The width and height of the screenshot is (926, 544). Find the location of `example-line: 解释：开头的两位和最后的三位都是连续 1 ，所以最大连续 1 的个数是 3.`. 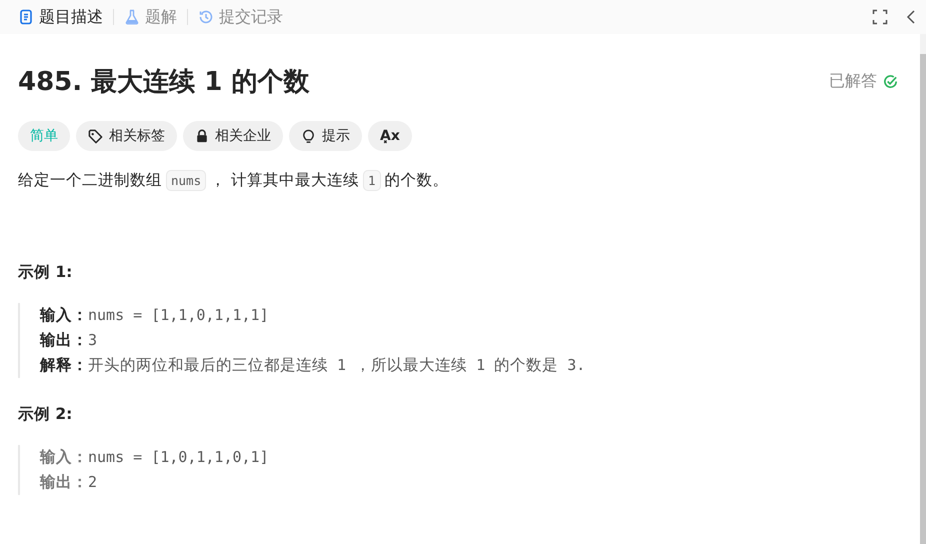

example-line: 解释：开头的两位和最后的三位都是连续 1 ，所以最大连续 1 的个数是 3. is located at coordinates (313, 365).